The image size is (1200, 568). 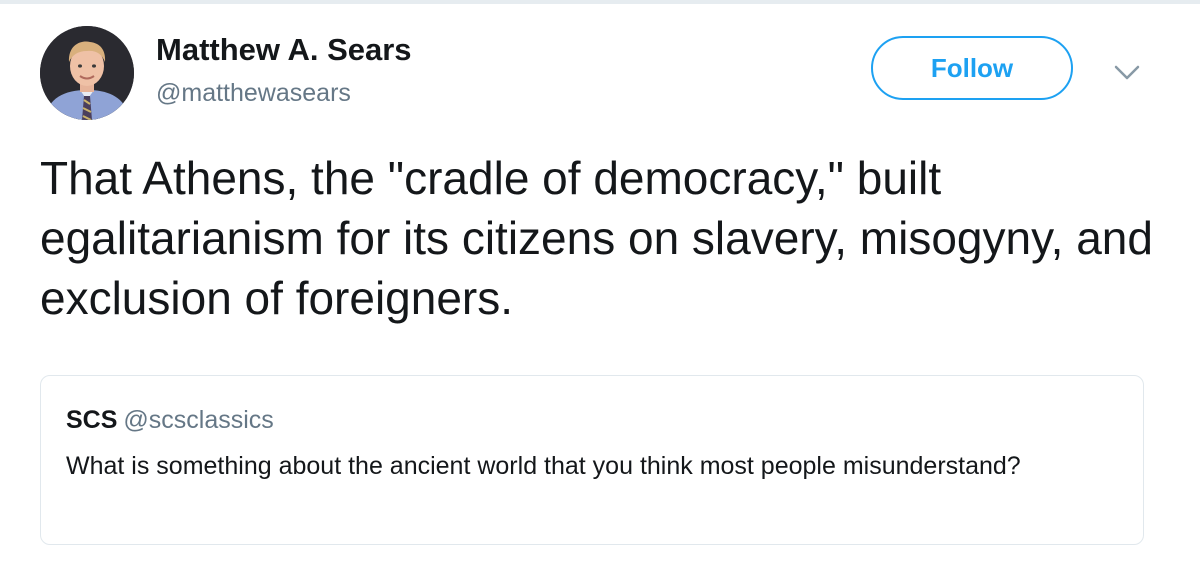 I want to click on author-display-name: Matthew A. Sears, so click(x=284, y=50).